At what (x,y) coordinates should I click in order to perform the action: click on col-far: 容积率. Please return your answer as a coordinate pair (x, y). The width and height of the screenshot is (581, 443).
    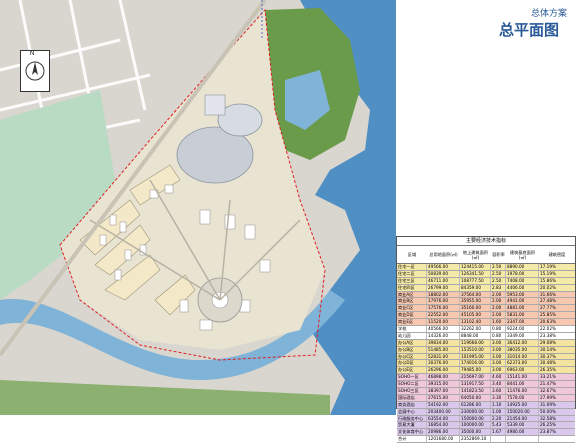
    Looking at the image, I should click on (498, 254).